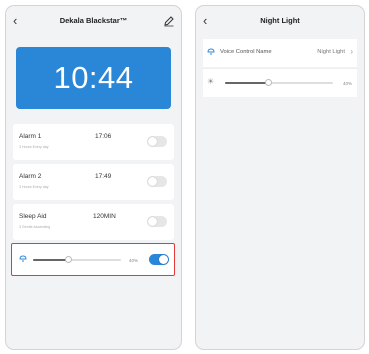 This screenshot has width=369, height=354. Describe the element at coordinates (35, 227) in the screenshot. I see `sleep-aid-sub: 3 Gentle Ascending` at that location.